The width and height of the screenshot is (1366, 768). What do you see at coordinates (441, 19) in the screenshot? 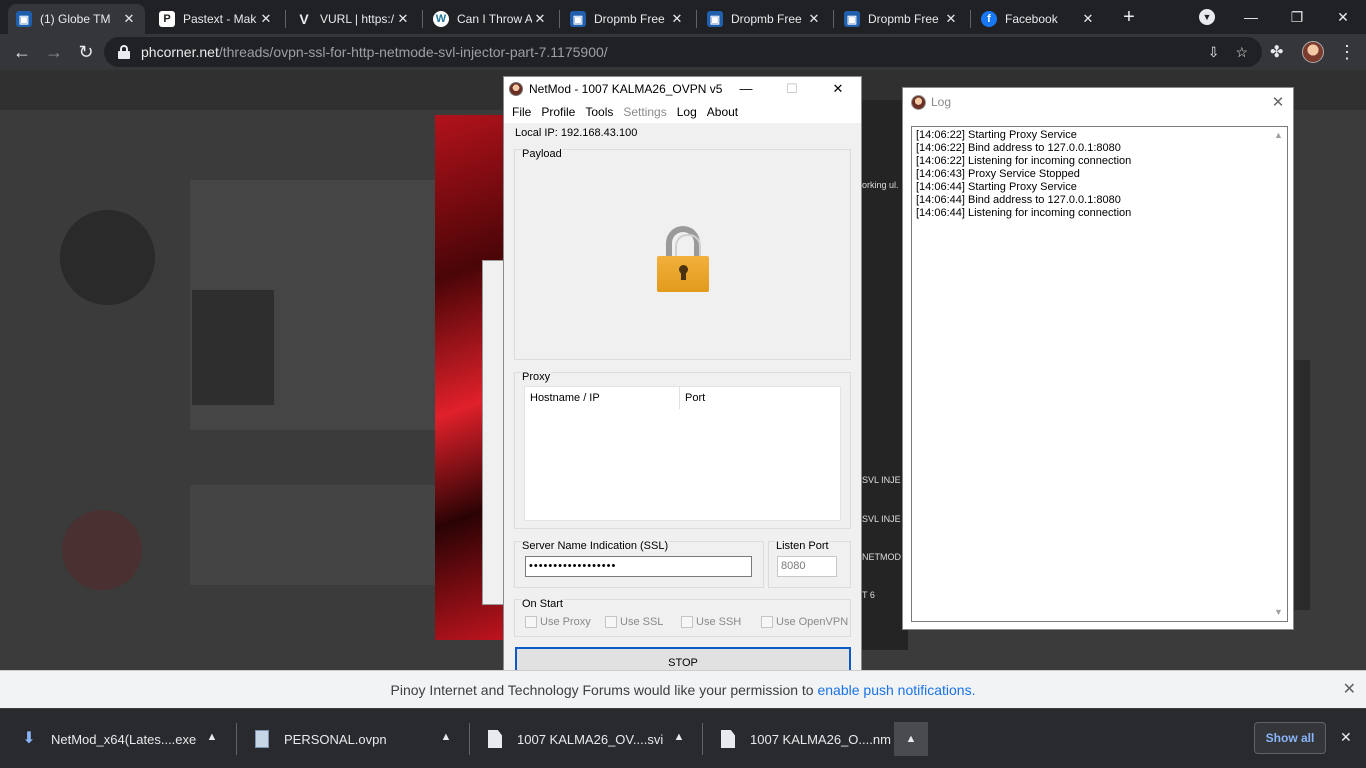
I see `wordpress-icon: W` at bounding box center [441, 19].